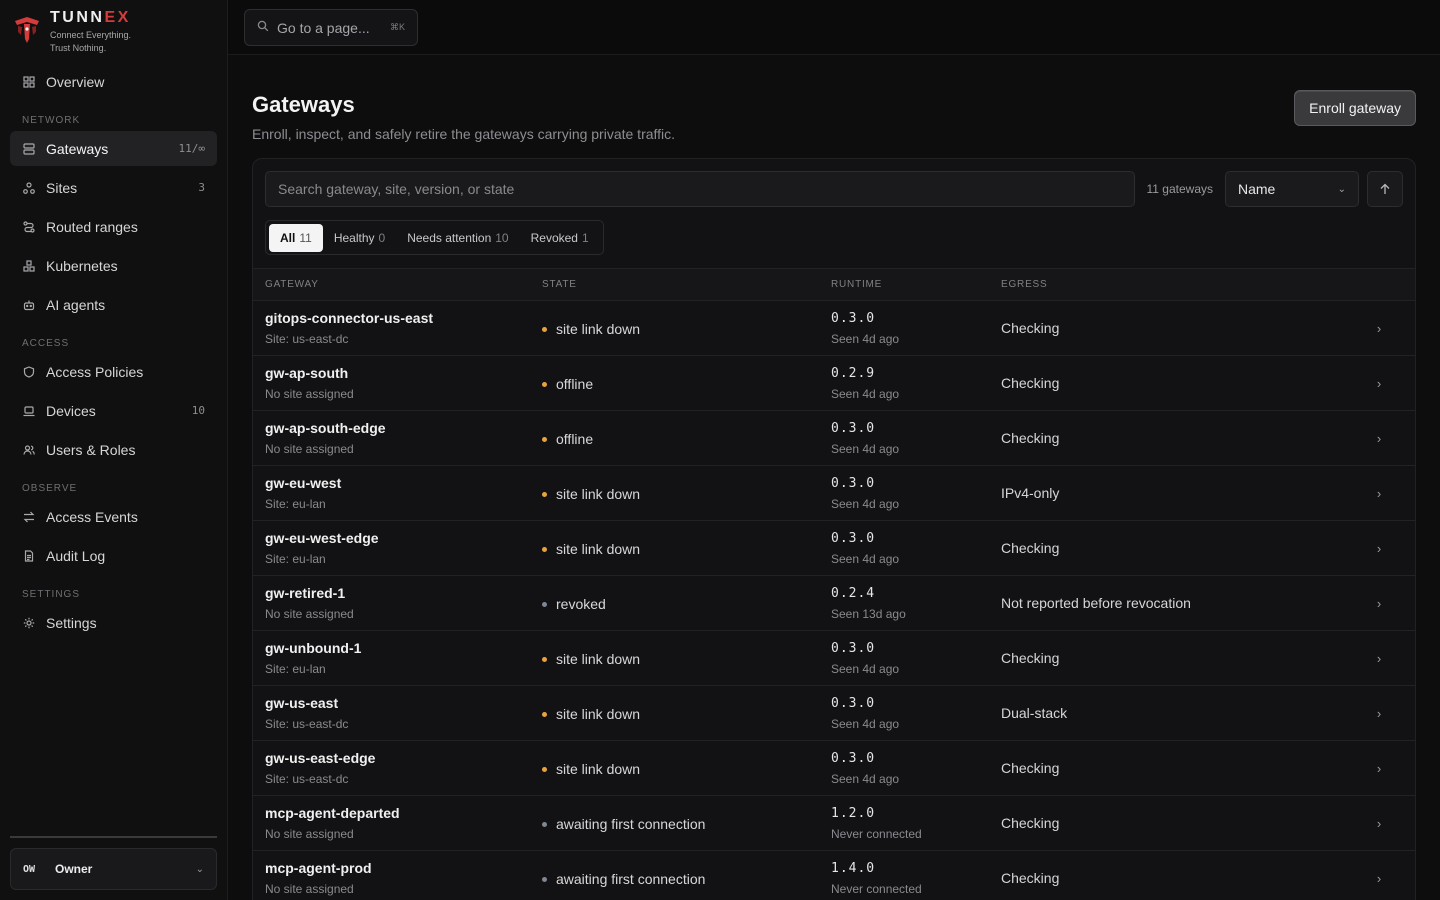 The width and height of the screenshot is (1440, 900). Describe the element at coordinates (309, 449) in the screenshot. I see `gateway-site: No site assigned` at that location.